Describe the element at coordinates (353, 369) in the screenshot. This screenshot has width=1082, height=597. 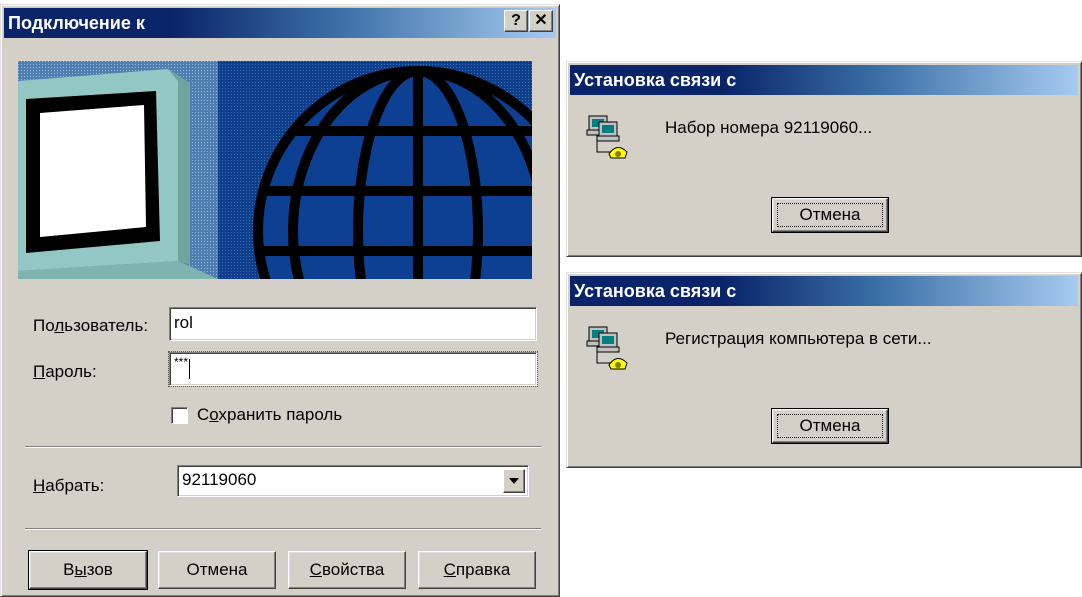
I see `password-field: ***` at that location.